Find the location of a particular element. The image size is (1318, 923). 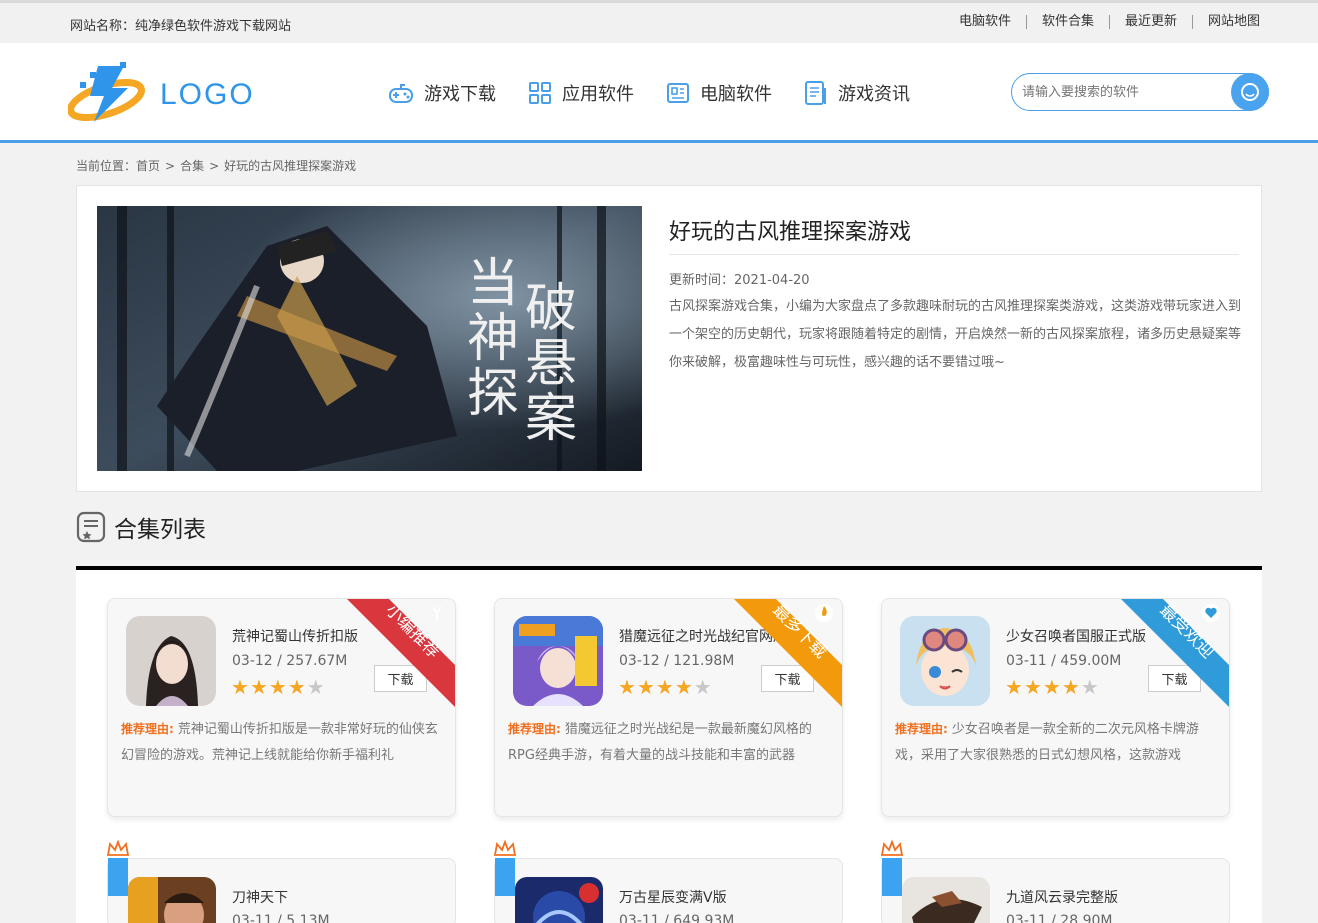

logo-mark-icon is located at coordinates (106, 92).